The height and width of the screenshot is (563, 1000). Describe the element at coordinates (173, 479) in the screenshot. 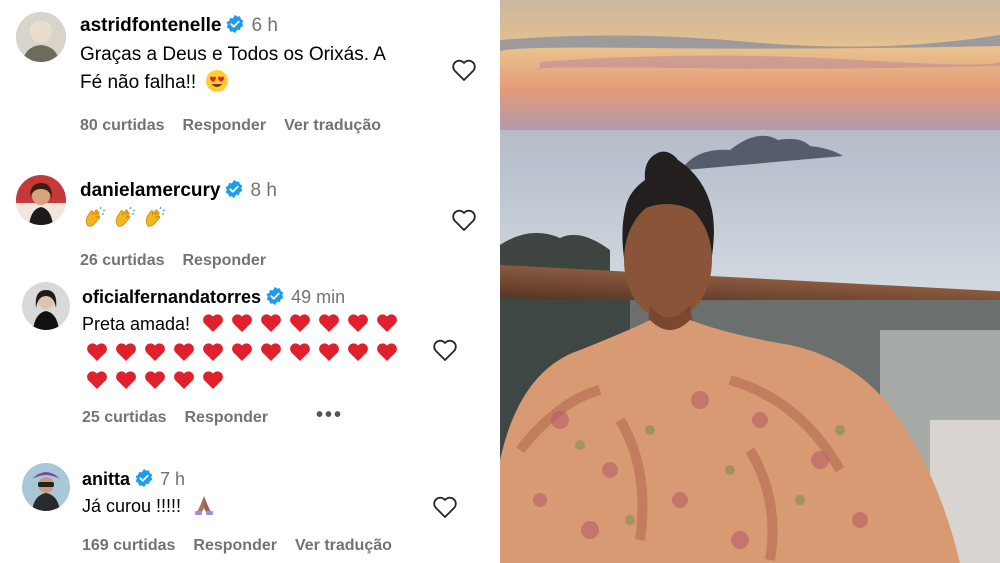

I see `comment-time: 7 h` at that location.